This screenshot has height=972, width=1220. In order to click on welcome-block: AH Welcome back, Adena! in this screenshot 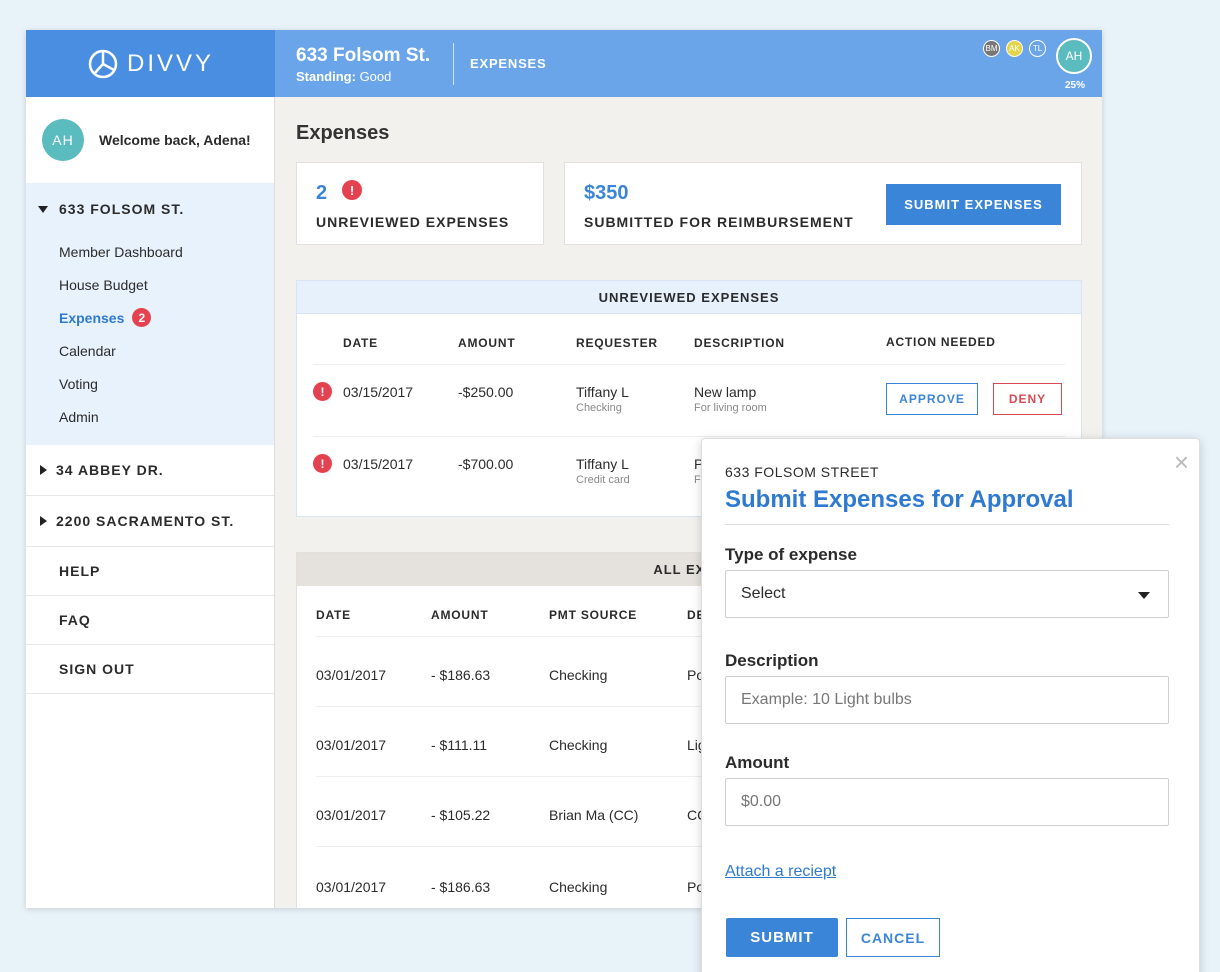, I will do `click(150, 140)`.